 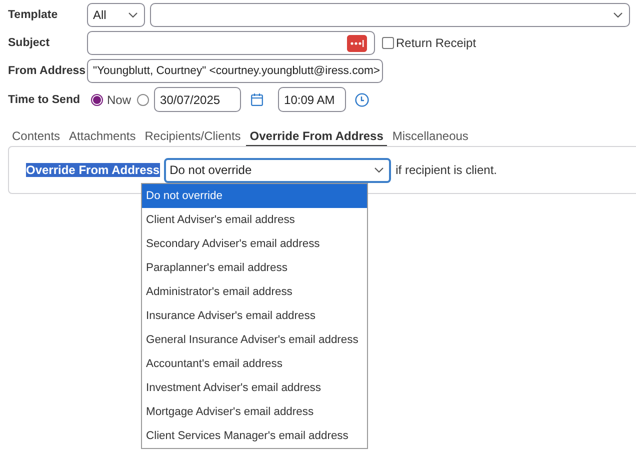 What do you see at coordinates (254, 316) in the screenshot?
I see `dropdown-option: Insurance Adviser's email address` at bounding box center [254, 316].